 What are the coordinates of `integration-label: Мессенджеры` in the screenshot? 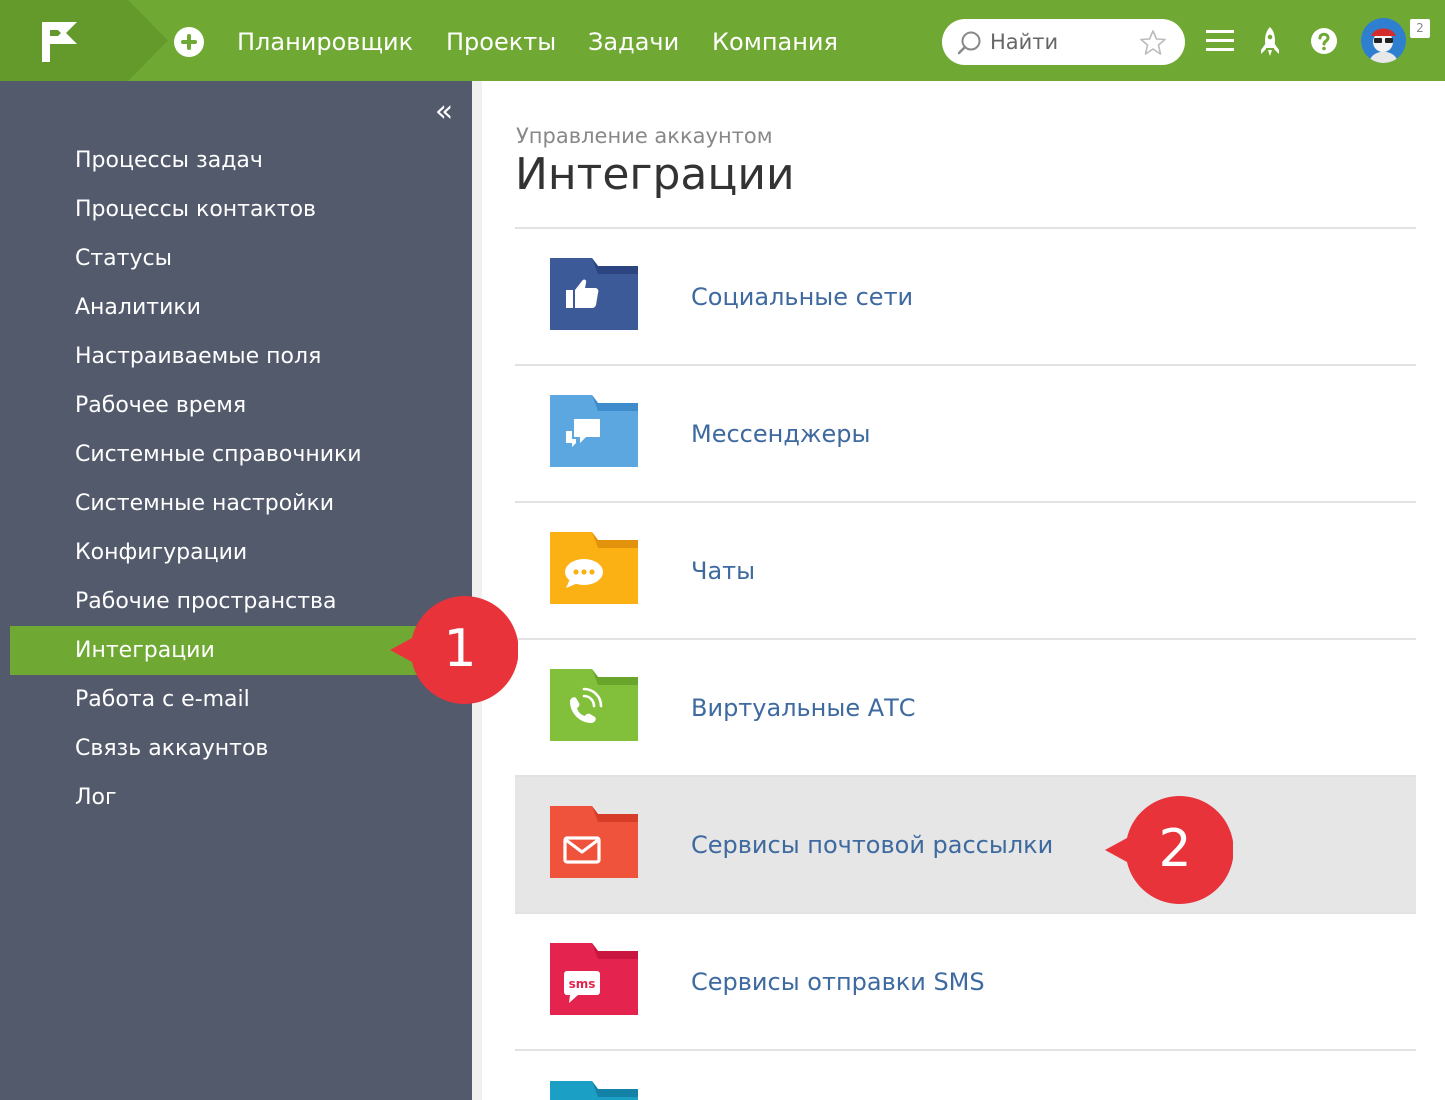 It's located at (780, 434).